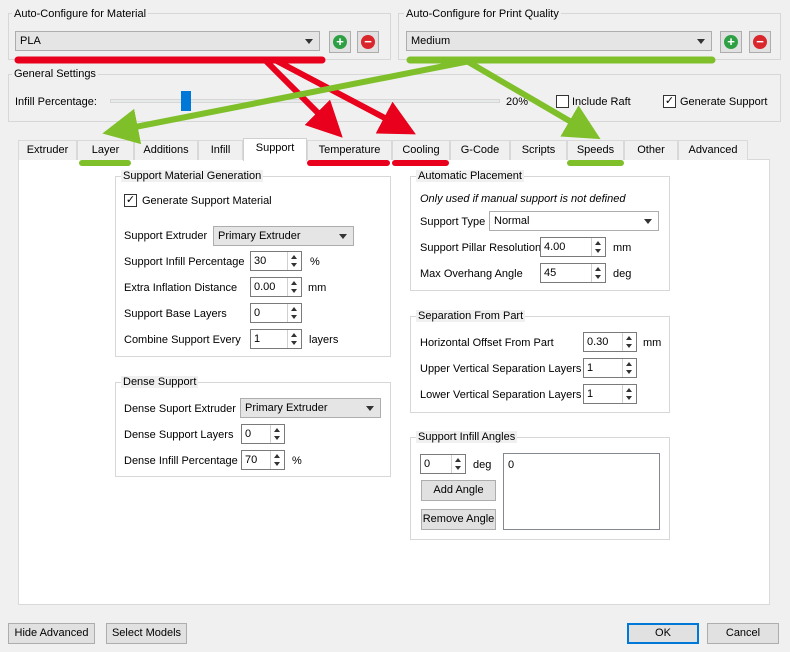 This screenshot has width=790, height=652. What do you see at coordinates (220, 150) in the screenshot?
I see `tab-infill: Infill` at bounding box center [220, 150].